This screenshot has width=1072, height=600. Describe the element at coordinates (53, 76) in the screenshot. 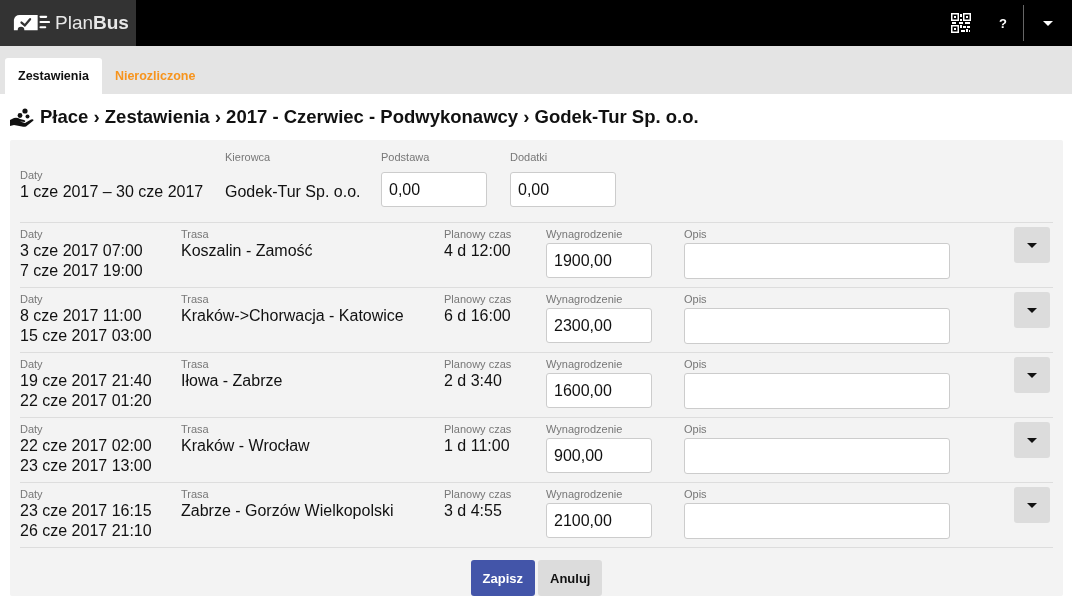

I see `tab: Zestawienia` at that location.